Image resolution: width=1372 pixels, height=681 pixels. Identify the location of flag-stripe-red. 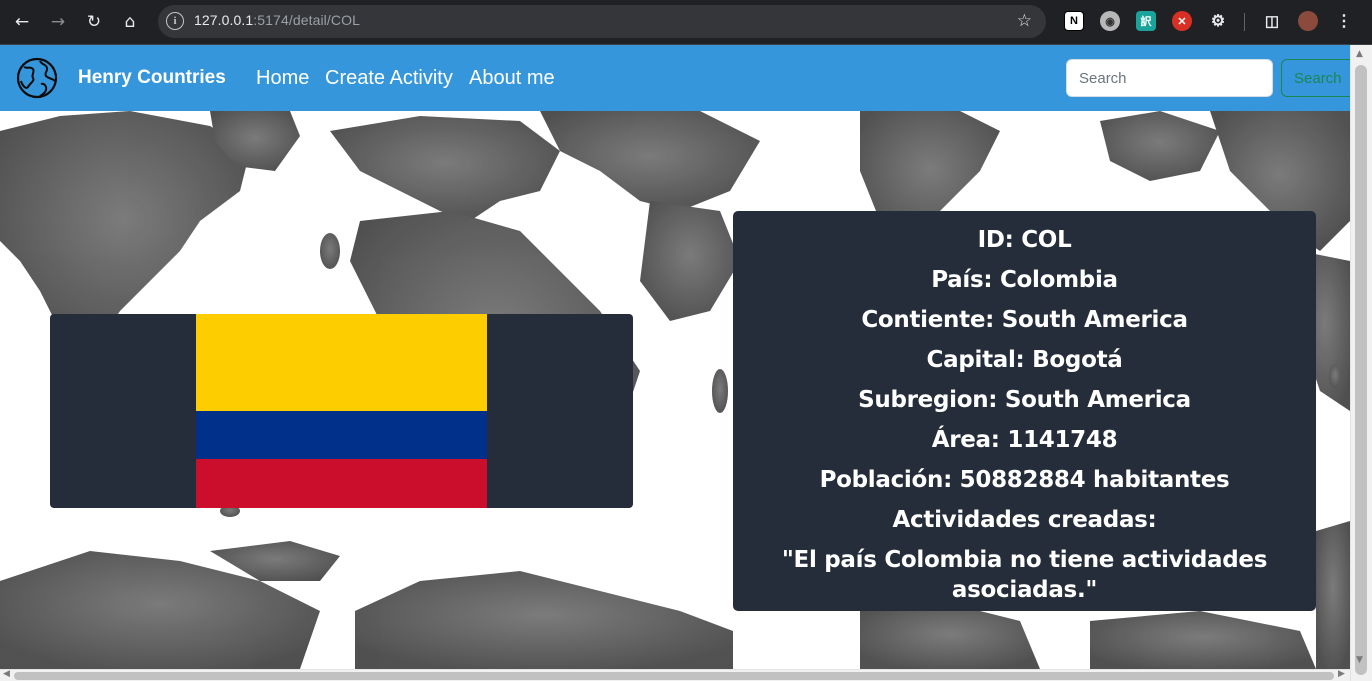
(341, 483).